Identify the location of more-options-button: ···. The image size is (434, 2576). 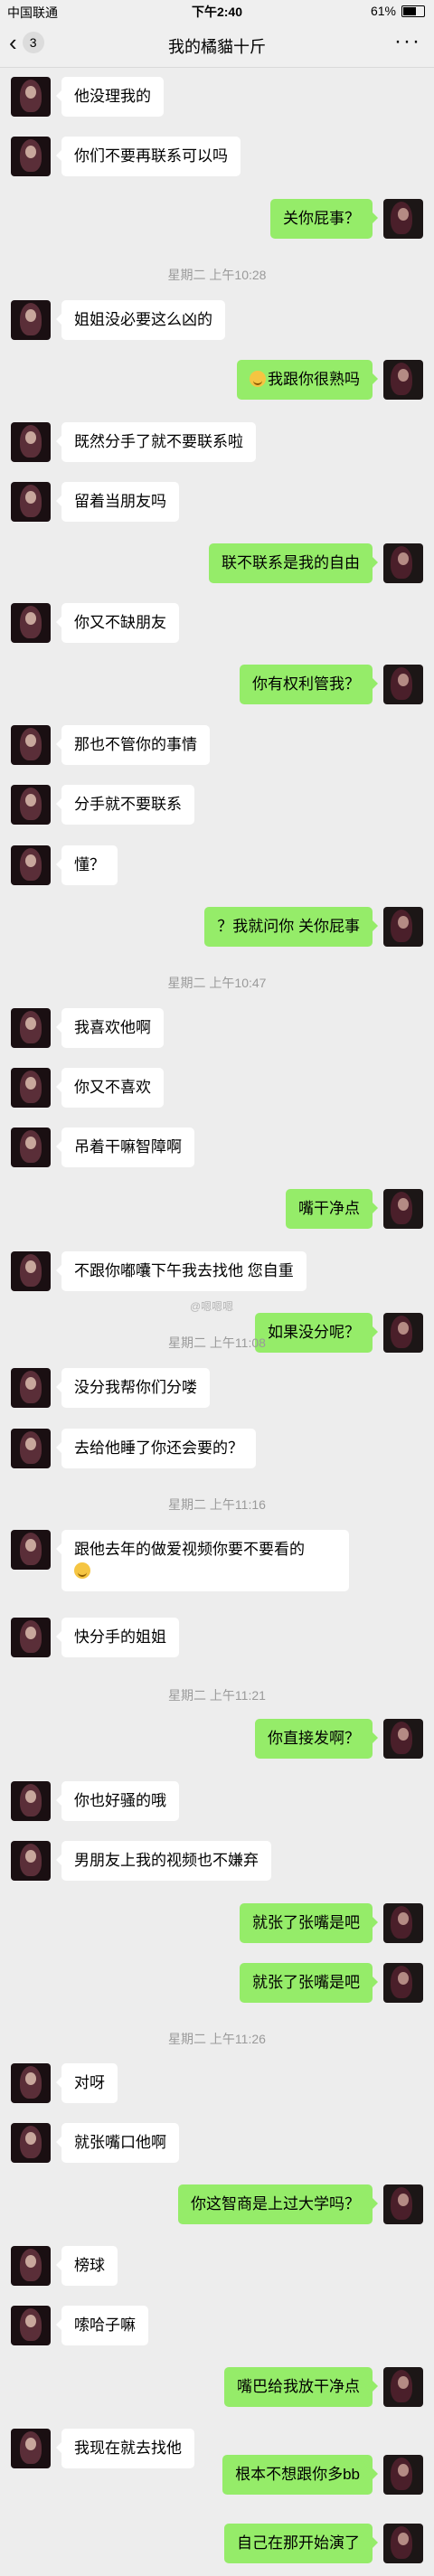
(408, 41).